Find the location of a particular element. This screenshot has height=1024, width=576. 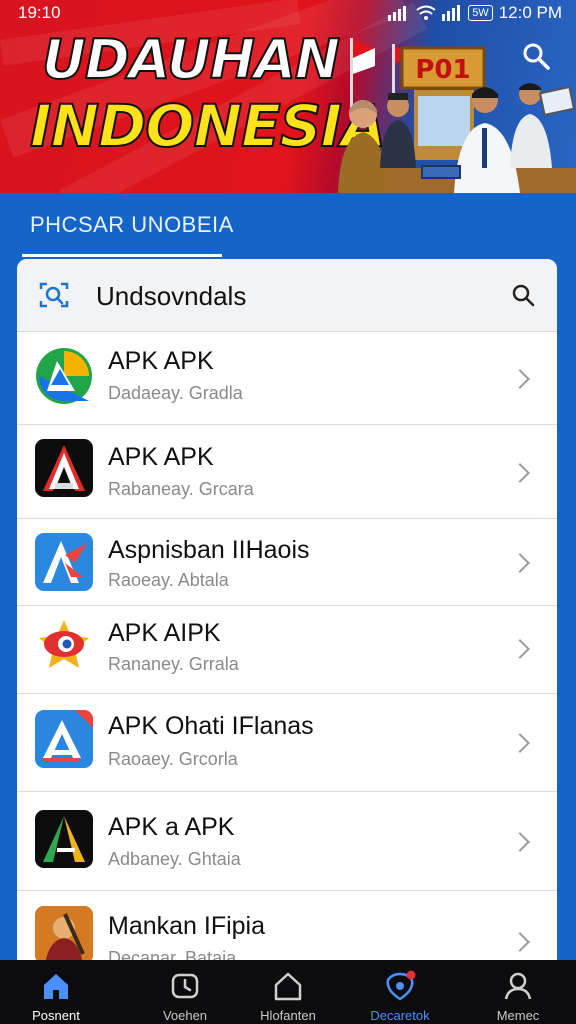

app-name: Mankan IFipia is located at coordinates (187, 926).